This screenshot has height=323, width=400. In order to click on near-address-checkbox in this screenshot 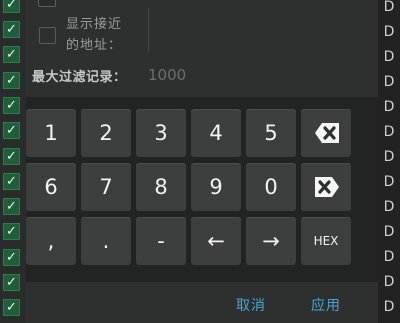, I will do `click(47, 35)`.